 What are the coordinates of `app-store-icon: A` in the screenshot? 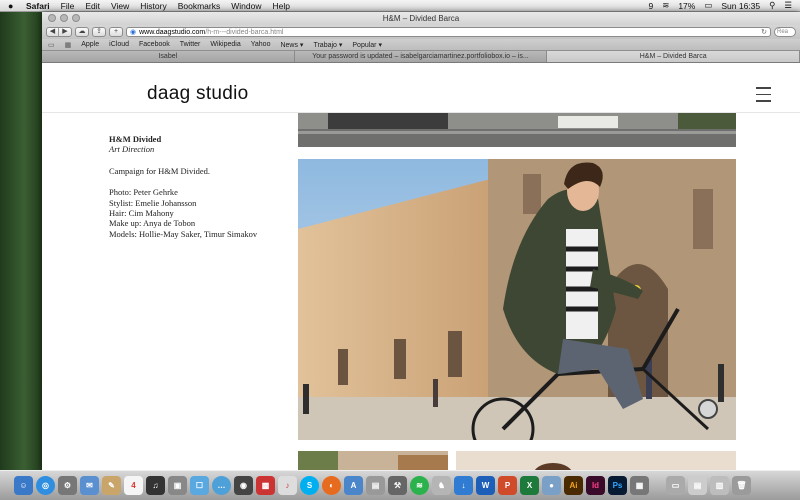 It's located at (353, 485).